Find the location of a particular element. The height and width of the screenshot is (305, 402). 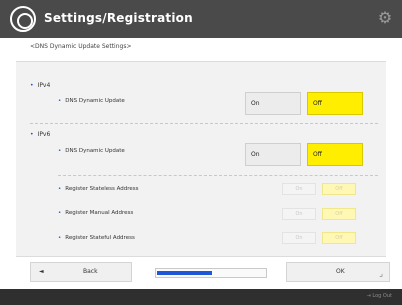

register-stateful-off-button: Off is located at coordinates (339, 238).